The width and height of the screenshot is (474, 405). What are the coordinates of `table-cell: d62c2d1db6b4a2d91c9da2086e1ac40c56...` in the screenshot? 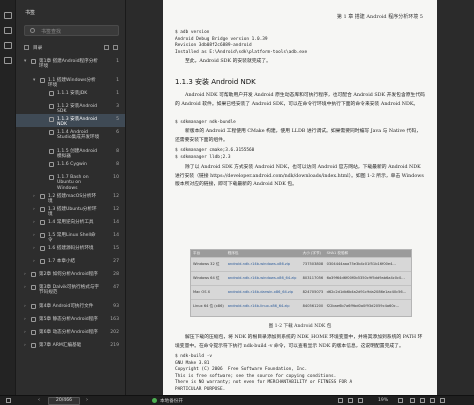 It's located at (367, 291).